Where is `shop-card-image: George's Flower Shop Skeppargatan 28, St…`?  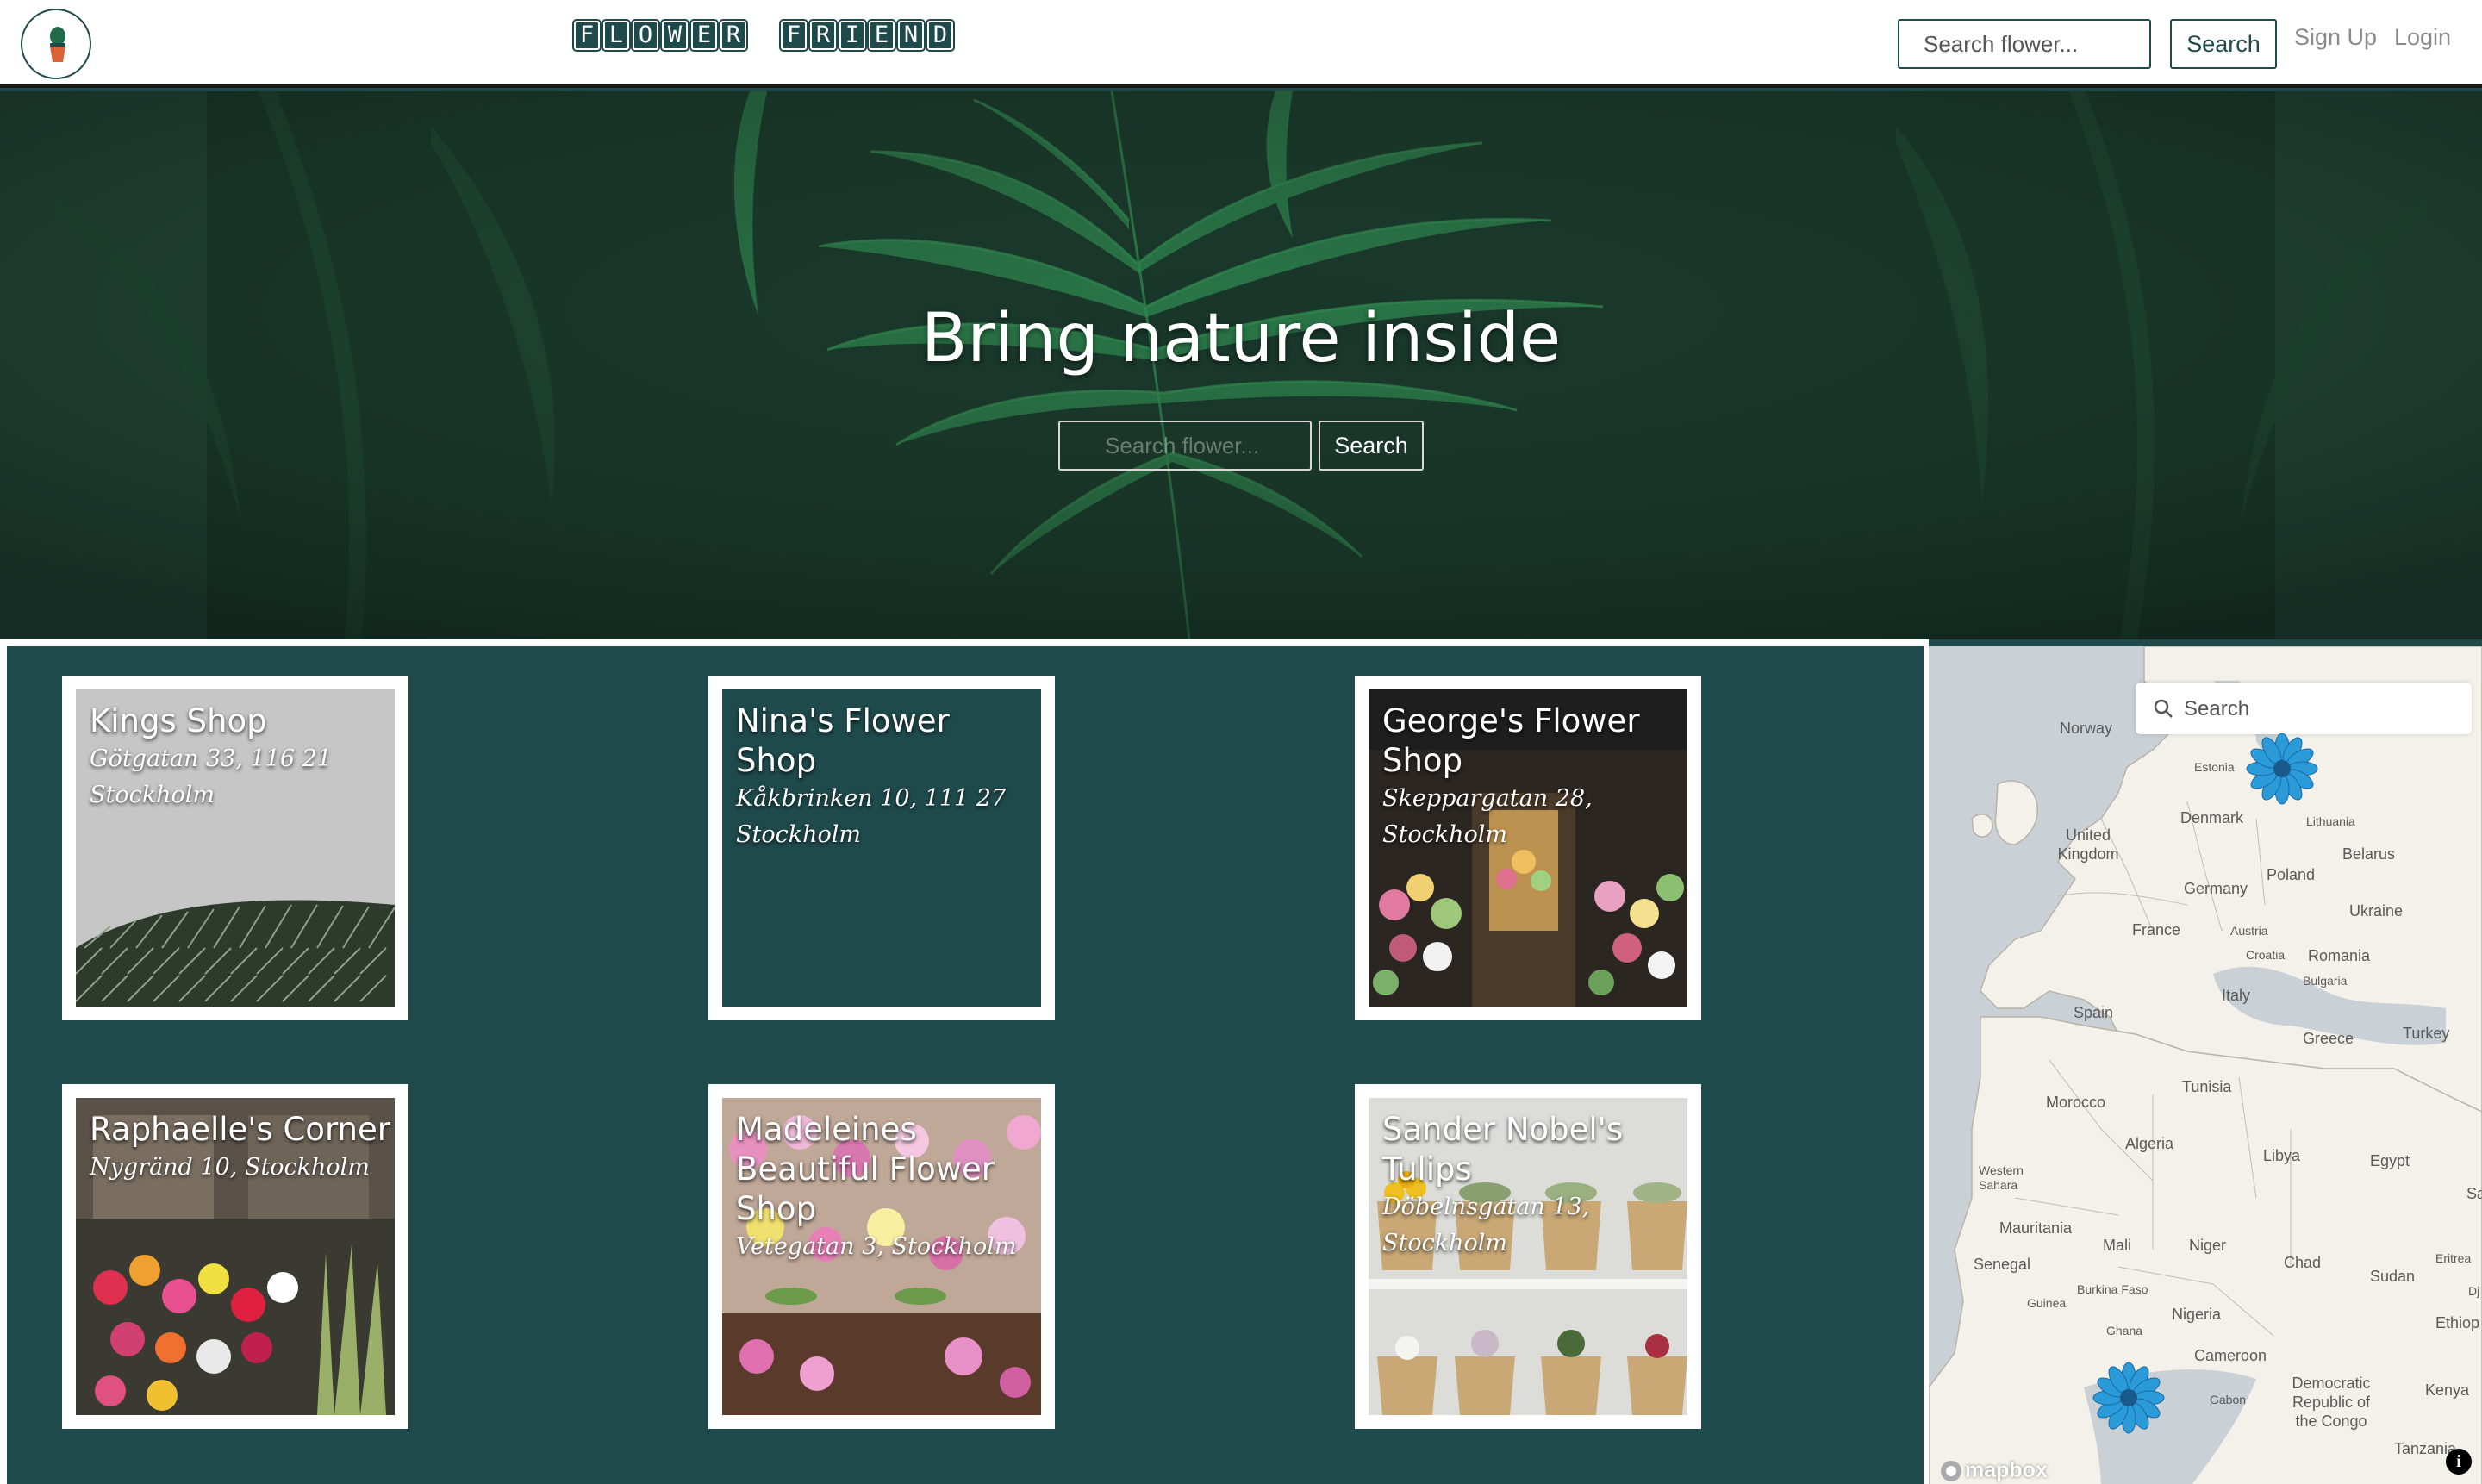
shop-card-image: George's Flower Shop Skeppargatan 28, St… is located at coordinates (1528, 848).